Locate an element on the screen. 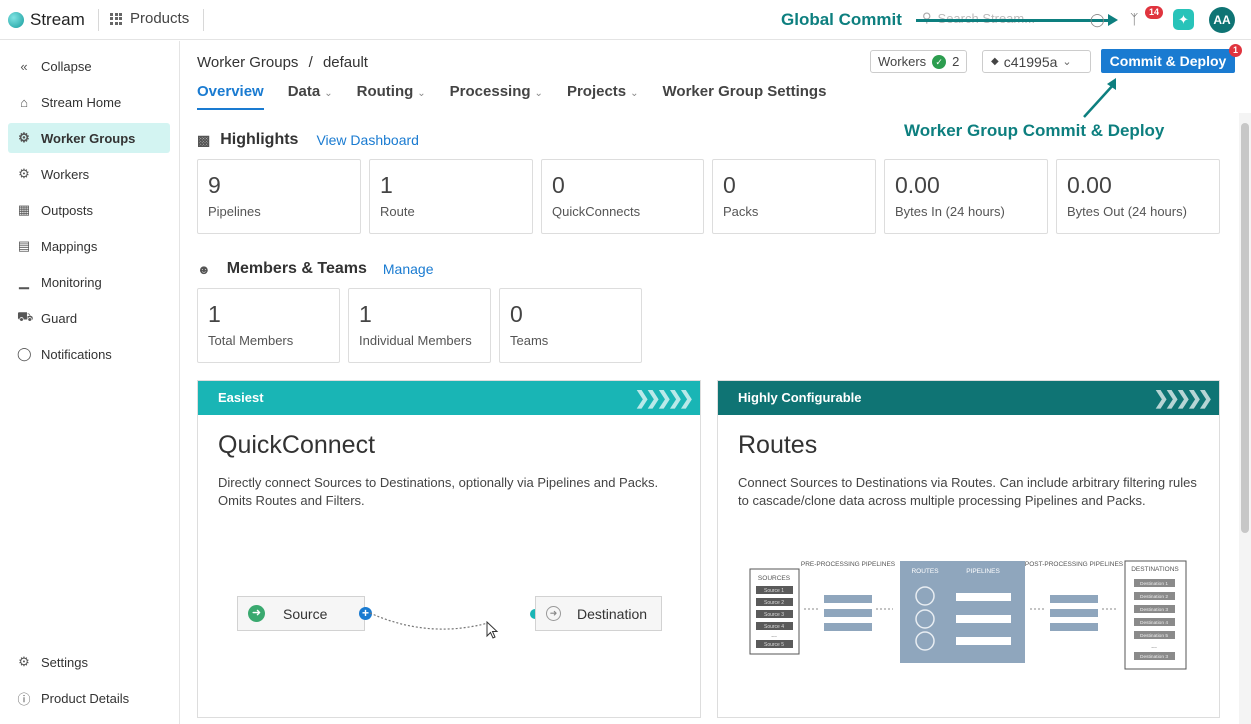 This screenshot has width=1251, height=724. breadcrumb-parent: Worker Groups is located at coordinates (247, 62).